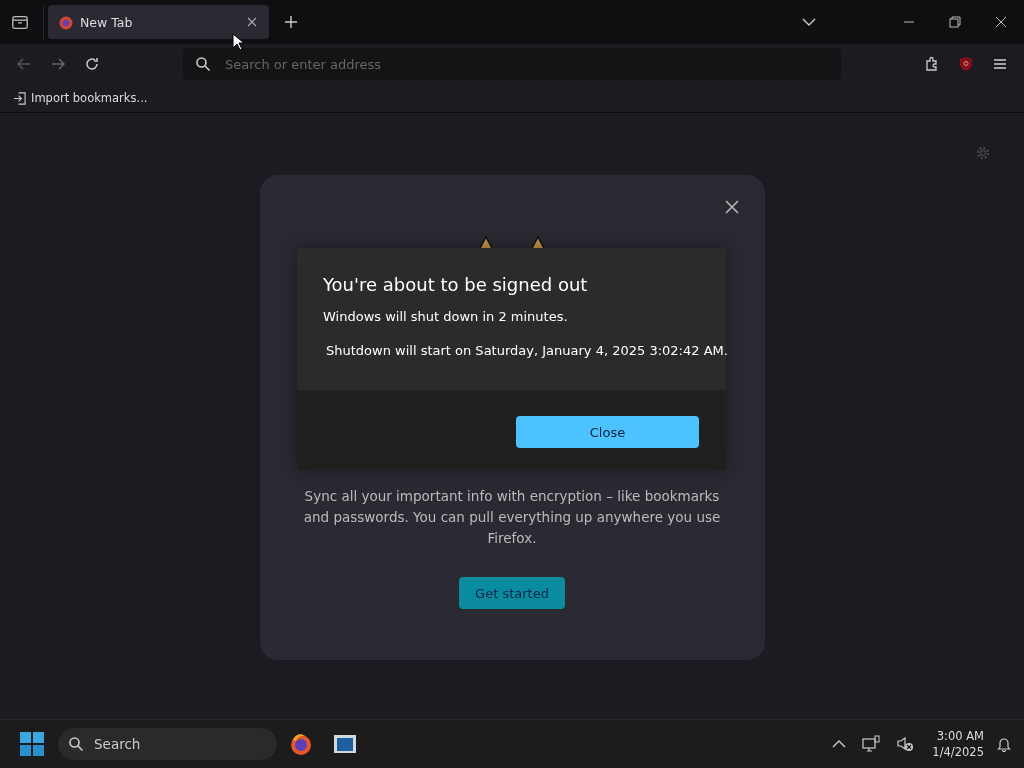  I want to click on sync-description: Sync all your important info with encryption – like bookmarks and passwords. You can pull everything up anywhere you use Firefox., so click(512, 517).